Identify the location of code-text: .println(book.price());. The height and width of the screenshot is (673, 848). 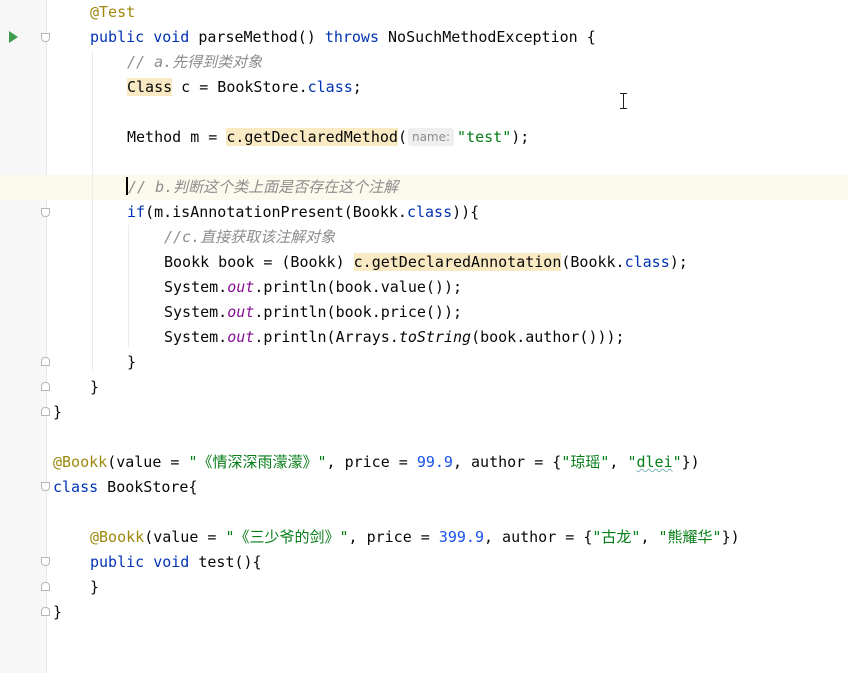
(358, 312).